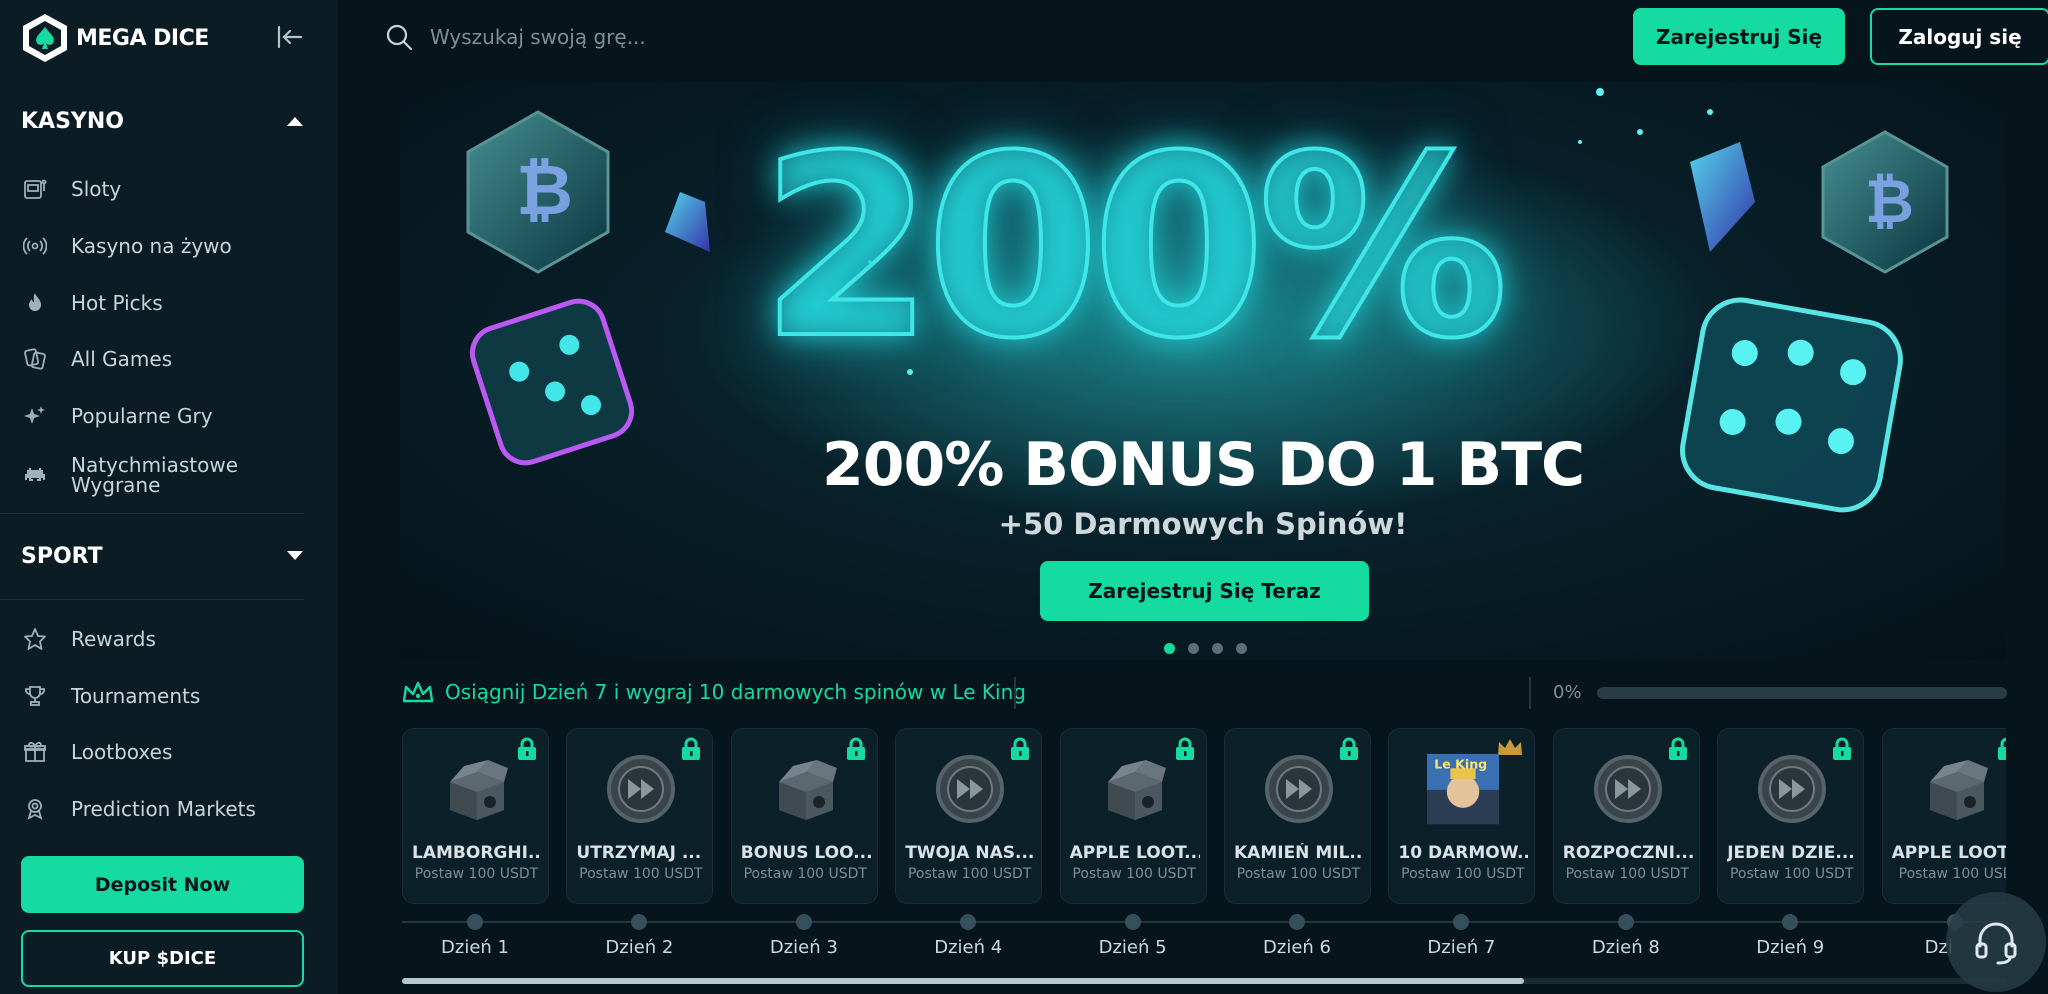 The width and height of the screenshot is (2048, 994). I want to click on top-header: Zarejestruj Się Zaloguj się, so click(1193, 40).